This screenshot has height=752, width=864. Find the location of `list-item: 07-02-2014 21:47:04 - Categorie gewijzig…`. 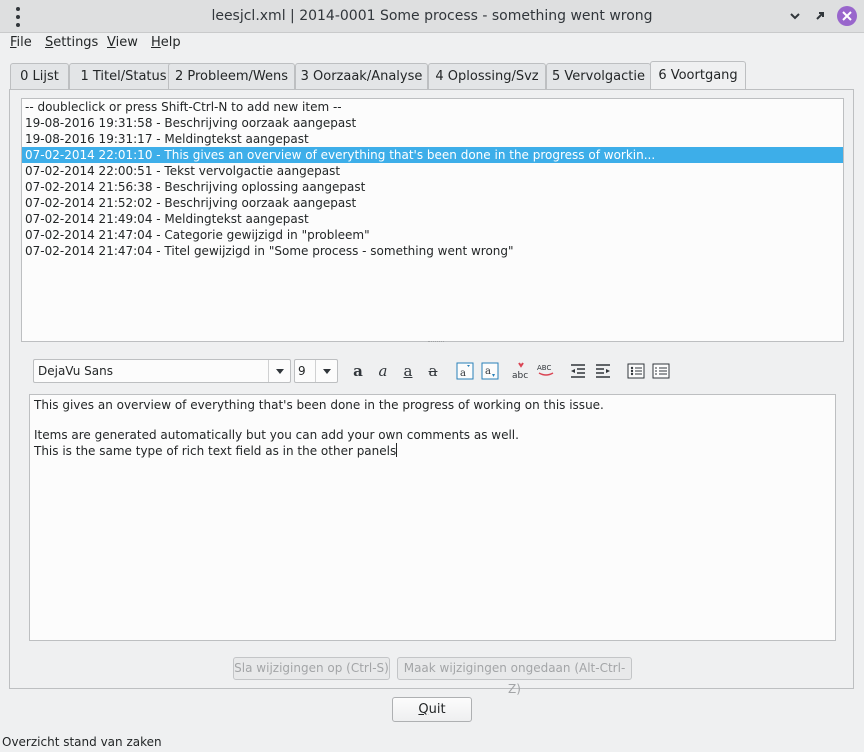

list-item: 07-02-2014 21:47:04 - Categorie gewijzig… is located at coordinates (432, 235).